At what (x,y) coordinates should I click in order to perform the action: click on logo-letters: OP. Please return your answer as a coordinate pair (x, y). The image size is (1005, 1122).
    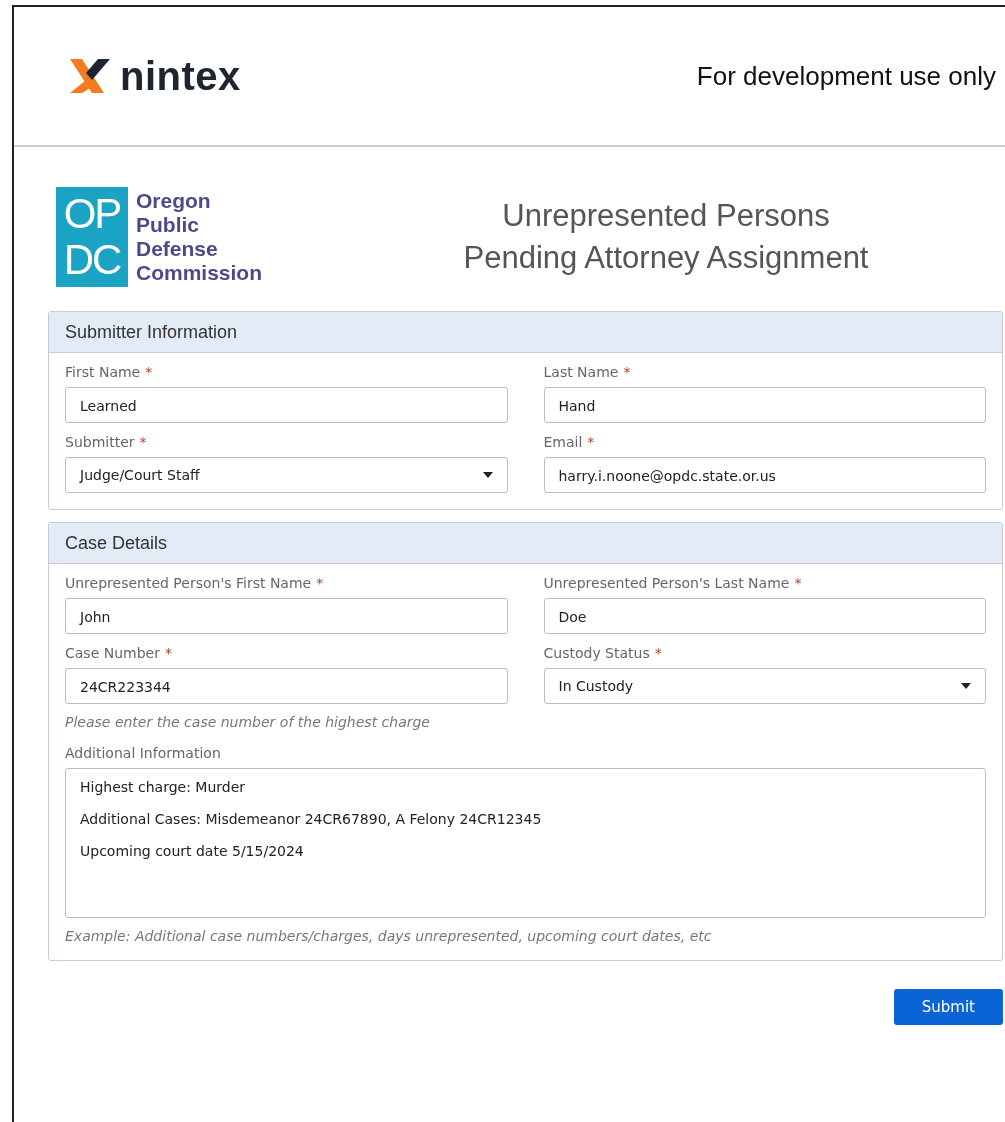
    Looking at the image, I should click on (92, 214).